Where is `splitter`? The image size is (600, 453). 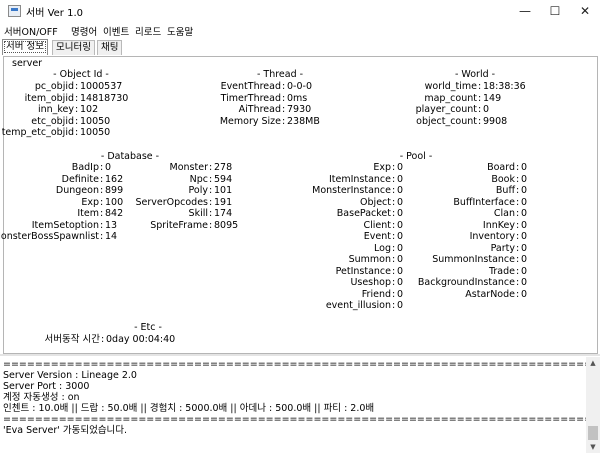 splitter is located at coordinates (300, 355).